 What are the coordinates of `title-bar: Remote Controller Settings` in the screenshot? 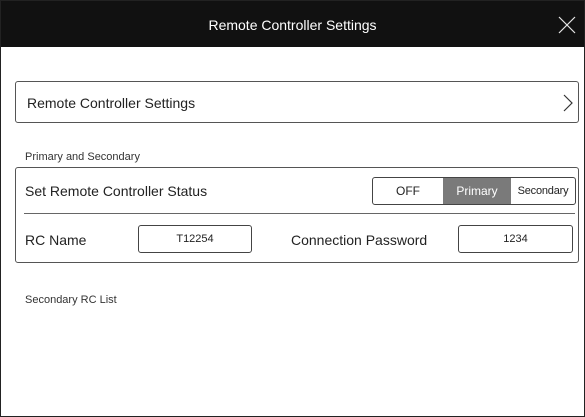 It's located at (292, 24).